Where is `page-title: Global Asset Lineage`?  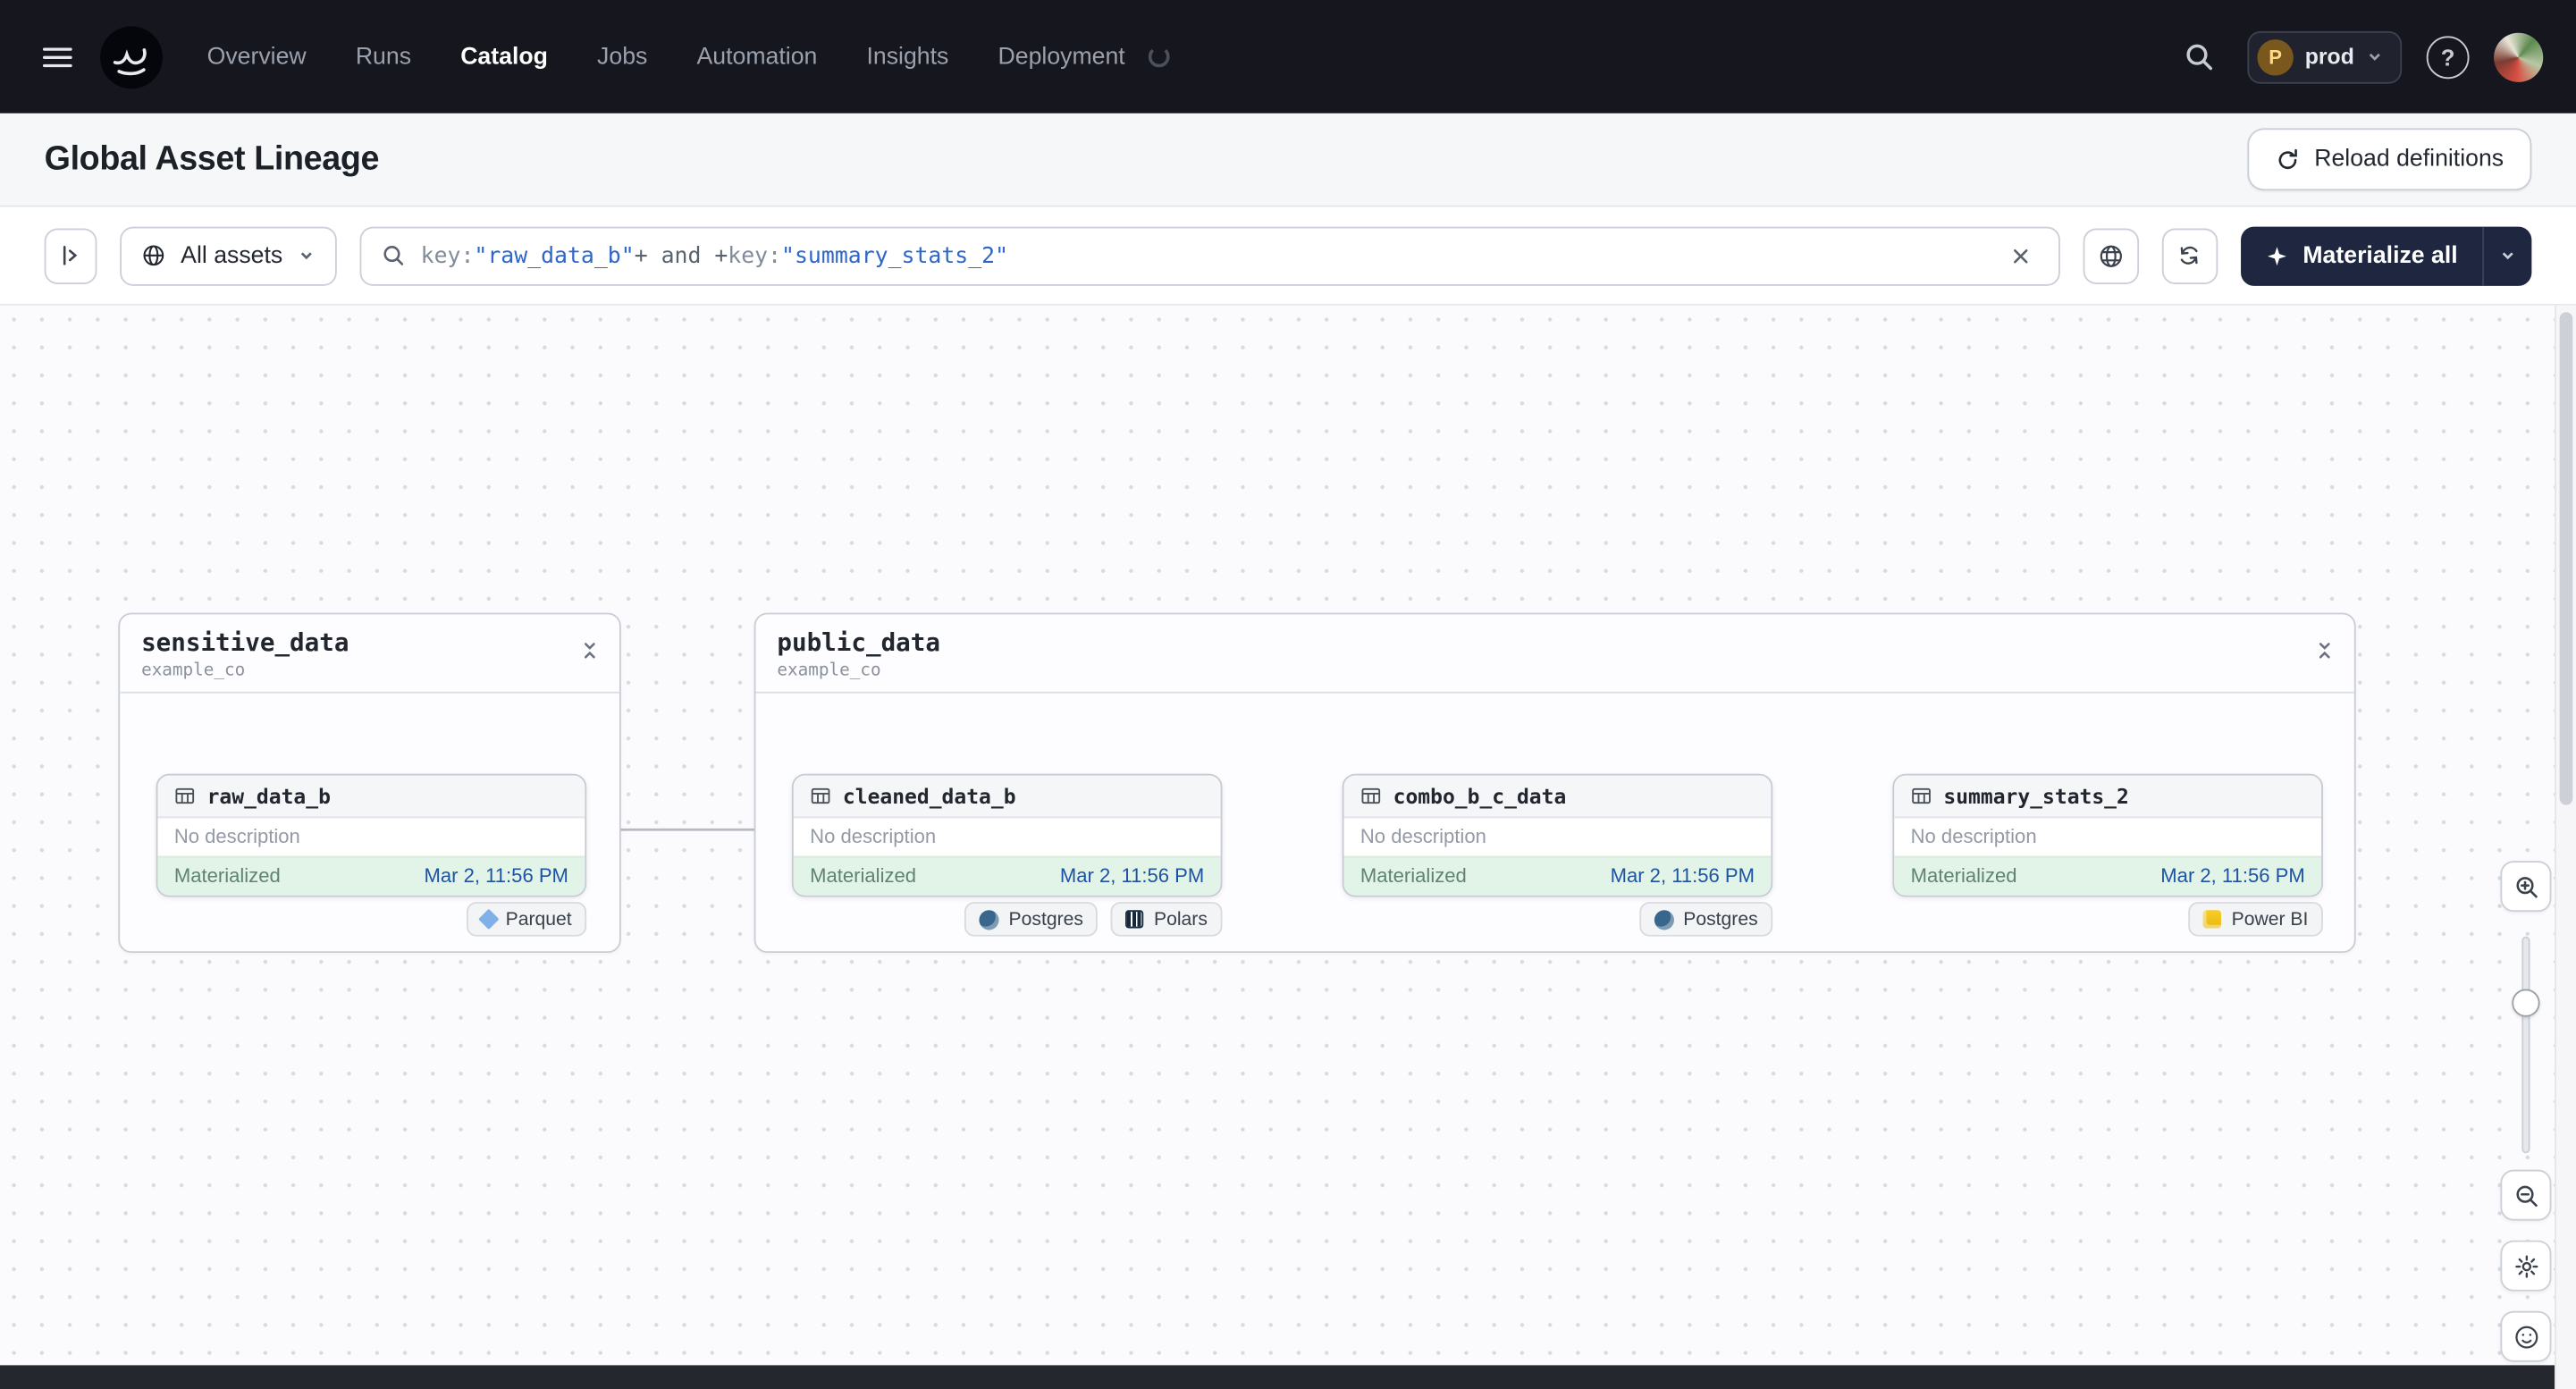
page-title: Global Asset Lineage is located at coordinates (212, 158).